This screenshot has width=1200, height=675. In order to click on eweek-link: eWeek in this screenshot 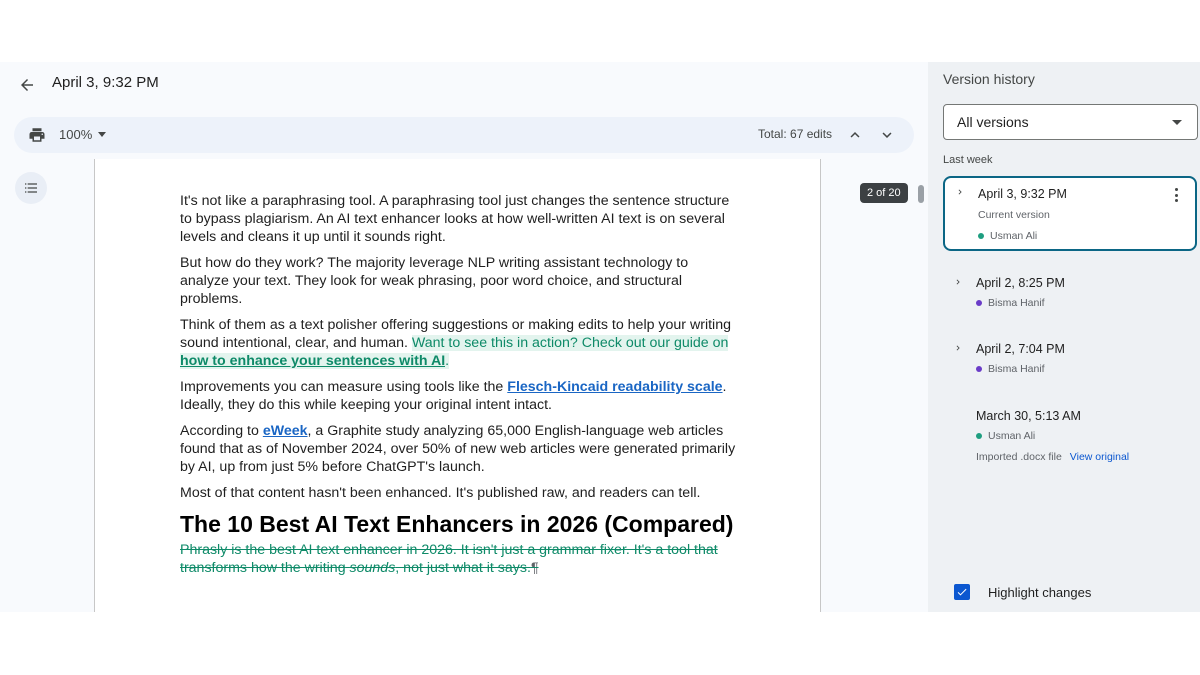, I will do `click(285, 431)`.